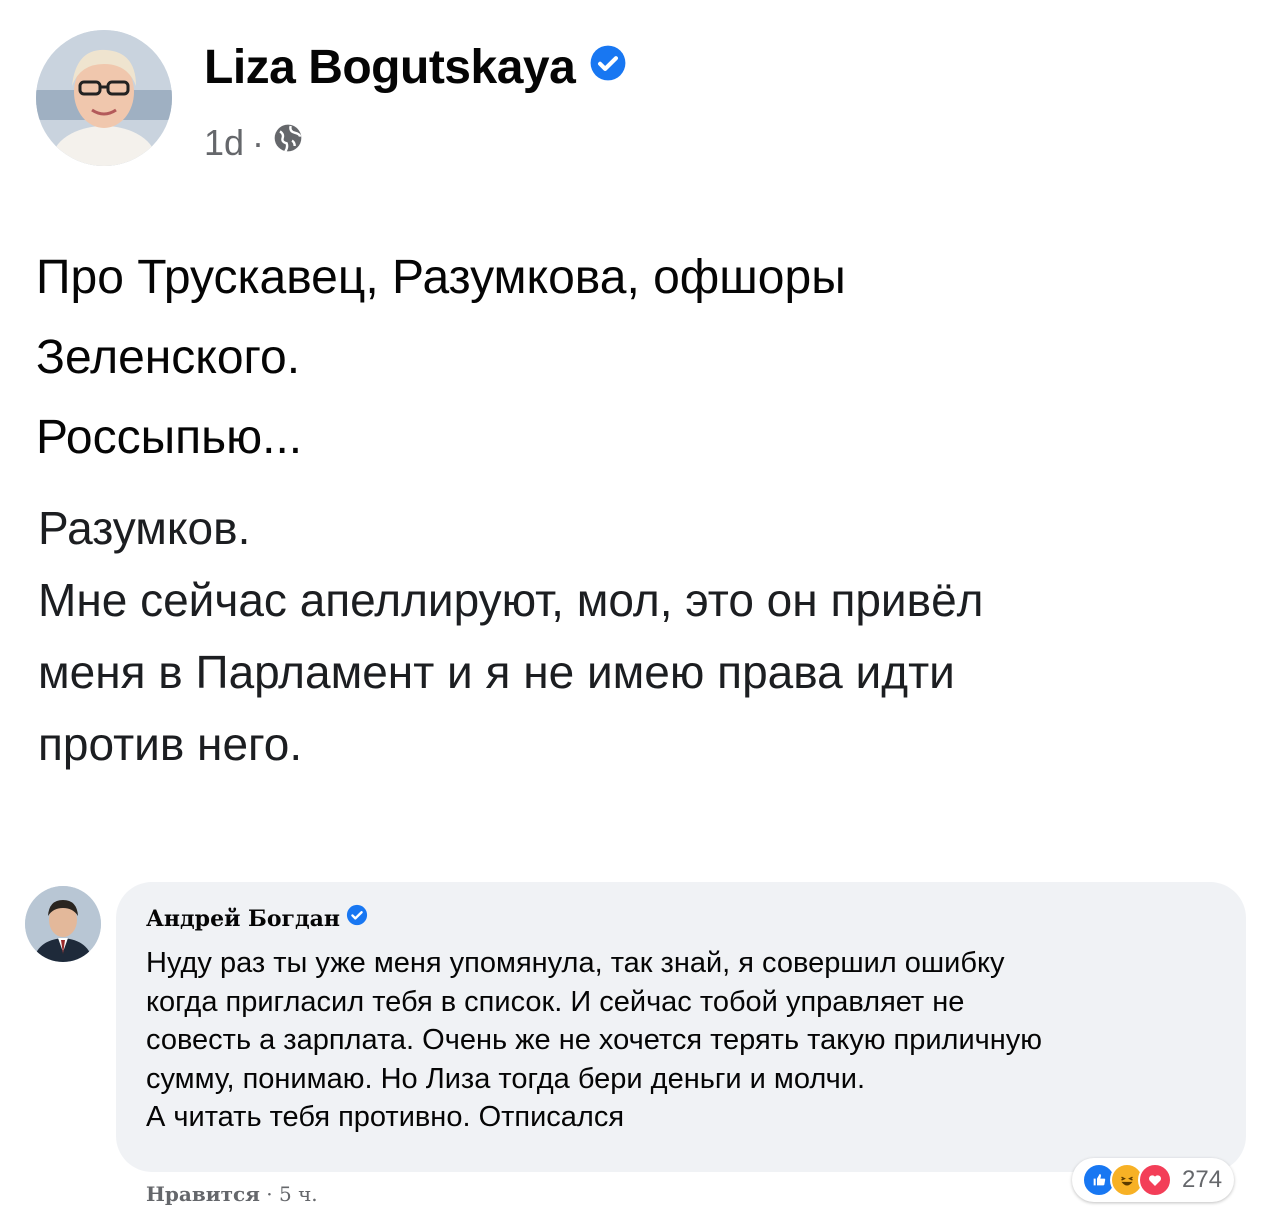 The width and height of the screenshot is (1280, 1228). What do you see at coordinates (415, 69) in the screenshot?
I see `author-name: Liza Bogutskaya` at bounding box center [415, 69].